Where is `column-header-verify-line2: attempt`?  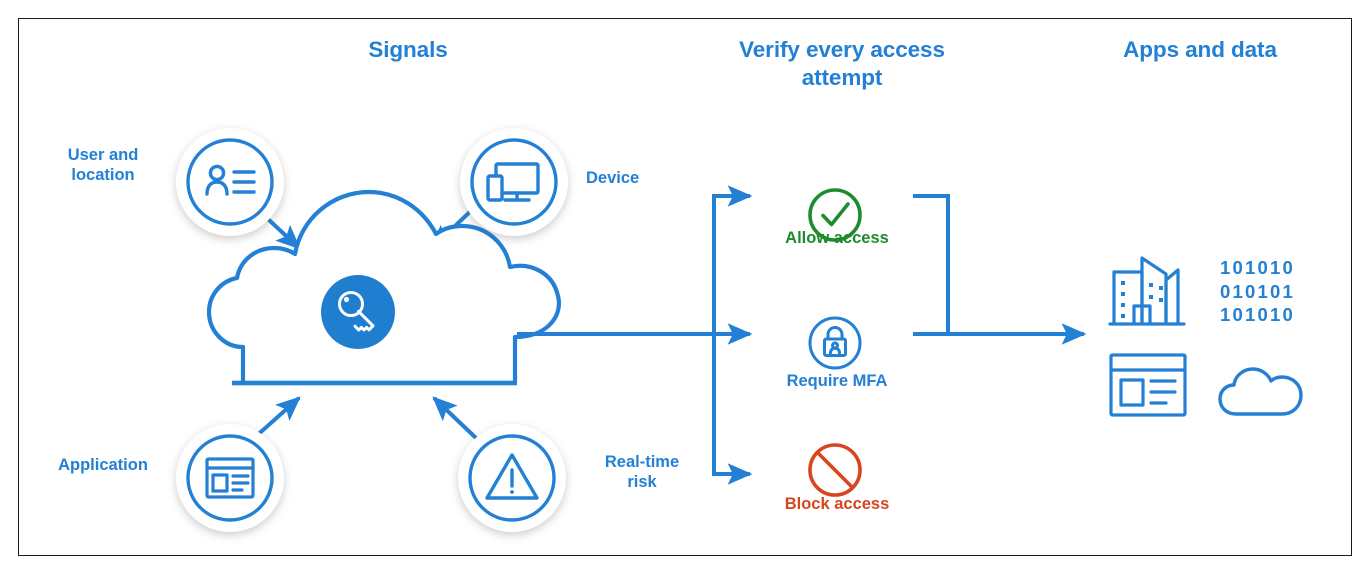
column-header-verify-line2: attempt is located at coordinates (842, 78).